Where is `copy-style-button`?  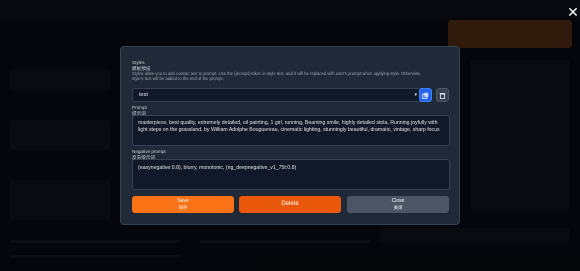 copy-style-button is located at coordinates (425, 95).